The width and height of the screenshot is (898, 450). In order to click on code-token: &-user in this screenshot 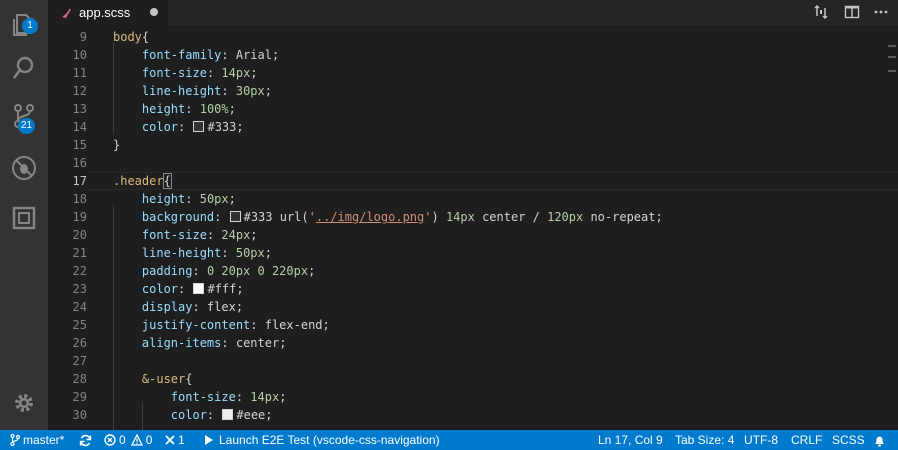, I will do `click(163, 379)`.